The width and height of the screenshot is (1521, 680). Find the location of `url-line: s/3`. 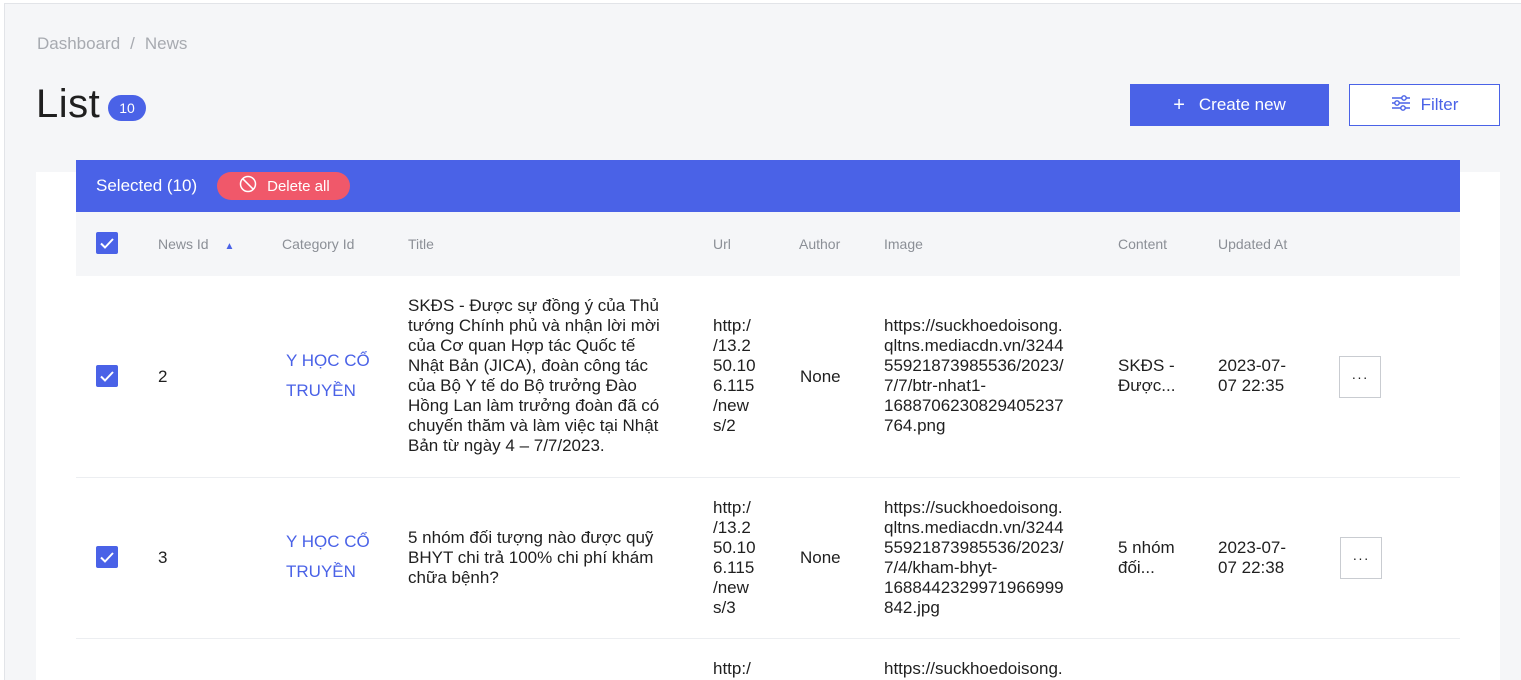

url-line: s/3 is located at coordinates (724, 607).